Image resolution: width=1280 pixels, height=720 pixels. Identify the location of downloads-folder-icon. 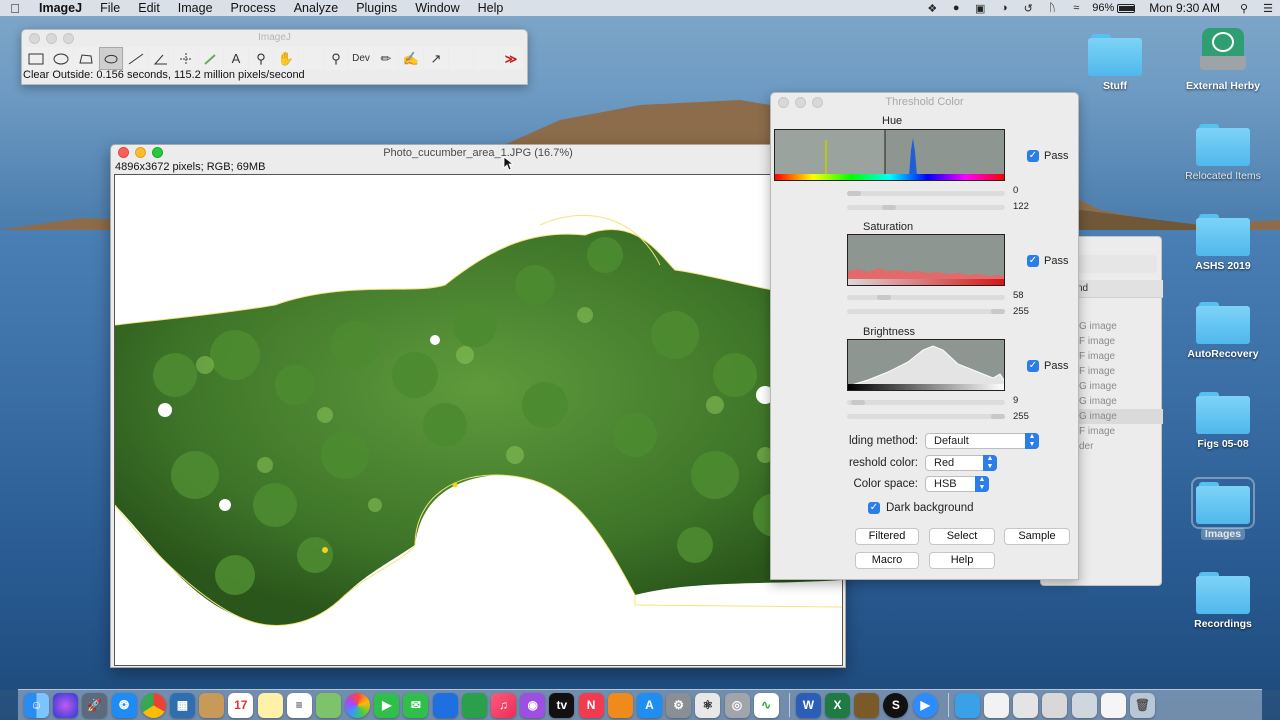
(967, 705).